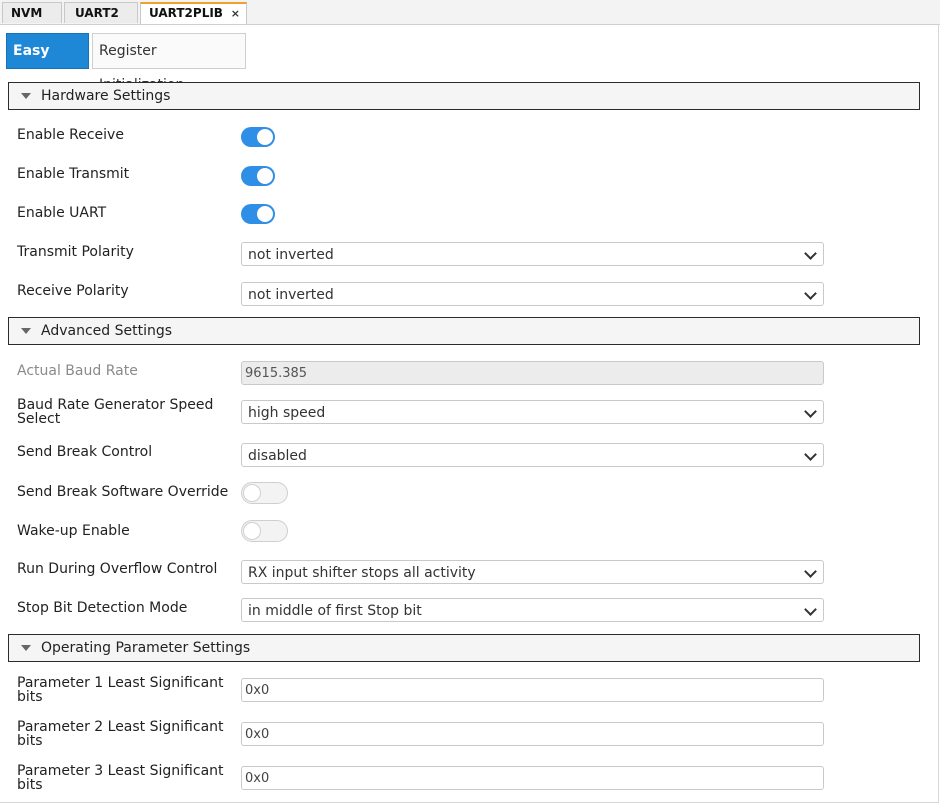 The image size is (940, 804). I want to click on brg-speed-select: high speed, so click(532, 412).